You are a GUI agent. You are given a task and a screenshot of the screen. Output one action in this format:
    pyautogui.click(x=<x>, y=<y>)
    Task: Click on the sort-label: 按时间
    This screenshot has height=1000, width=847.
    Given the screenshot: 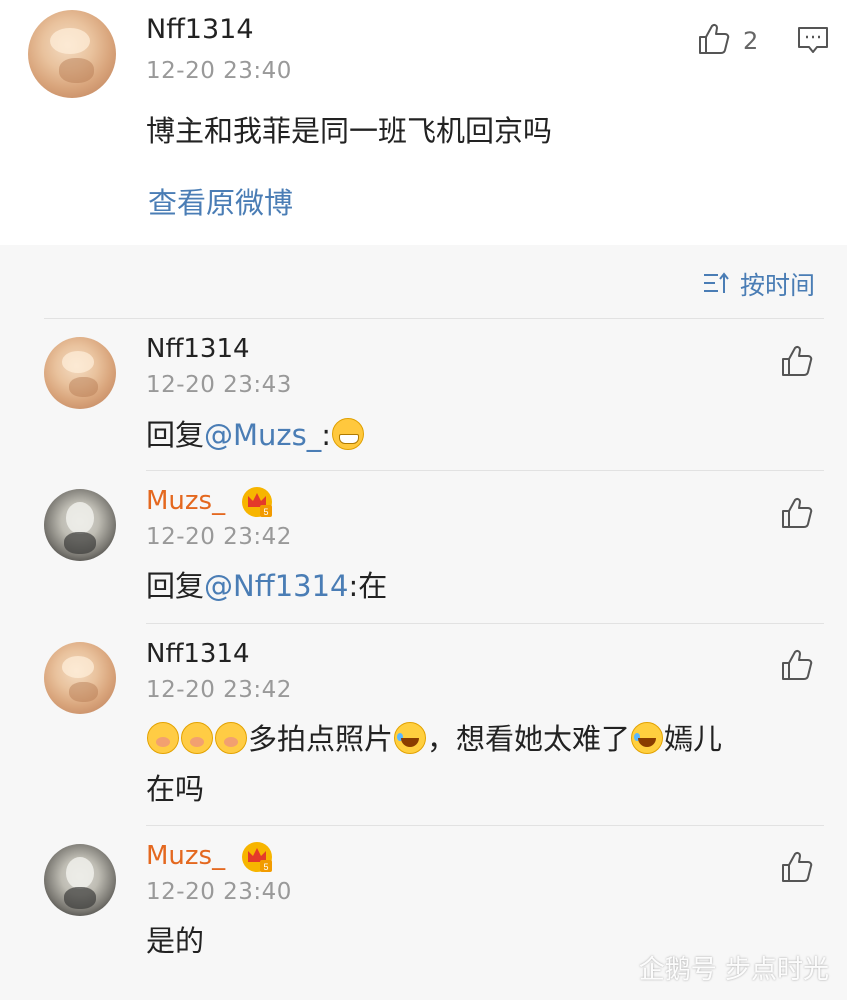 What is the action you would take?
    pyautogui.click(x=778, y=285)
    